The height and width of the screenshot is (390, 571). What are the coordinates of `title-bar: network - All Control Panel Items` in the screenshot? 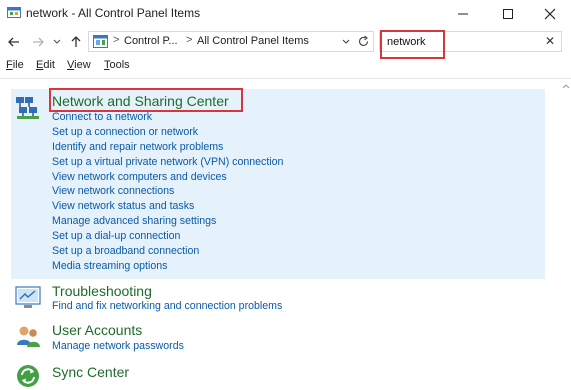 It's located at (285, 14).